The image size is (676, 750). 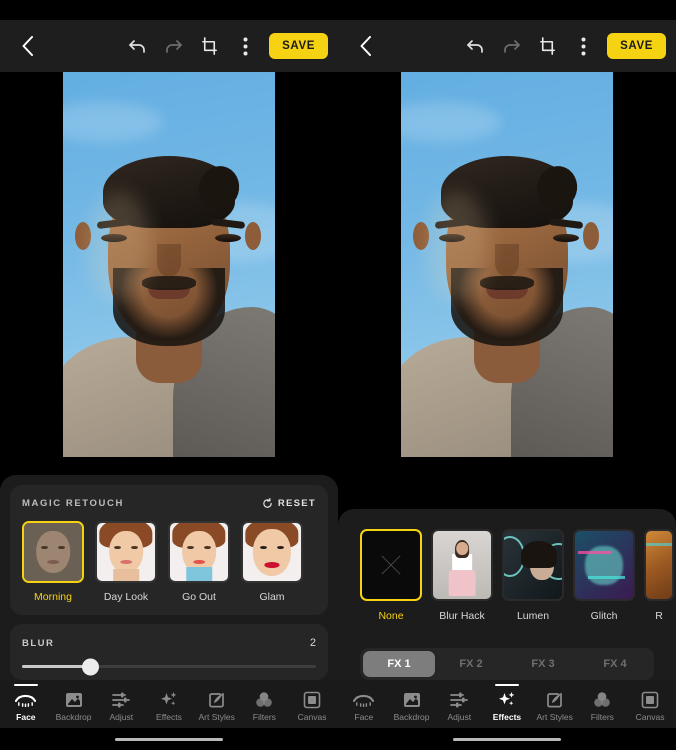 I want to click on fx-tab-group: FX 1 FX 2 FX 3 FX 4, so click(x=507, y=664).